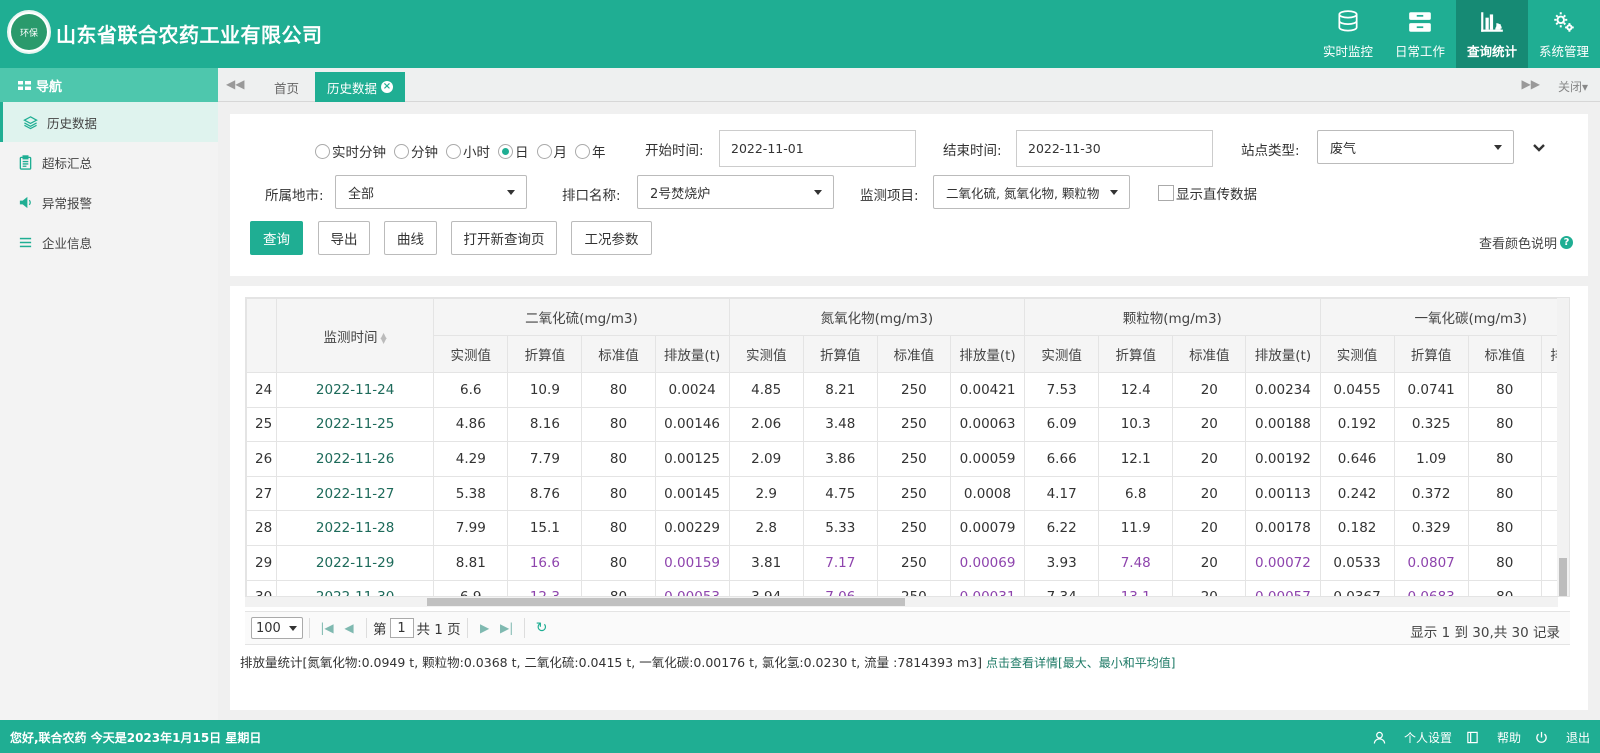 The image size is (1600, 753). Describe the element at coordinates (1136, 459) in the screenshot. I see `value-cell: 12.1` at that location.